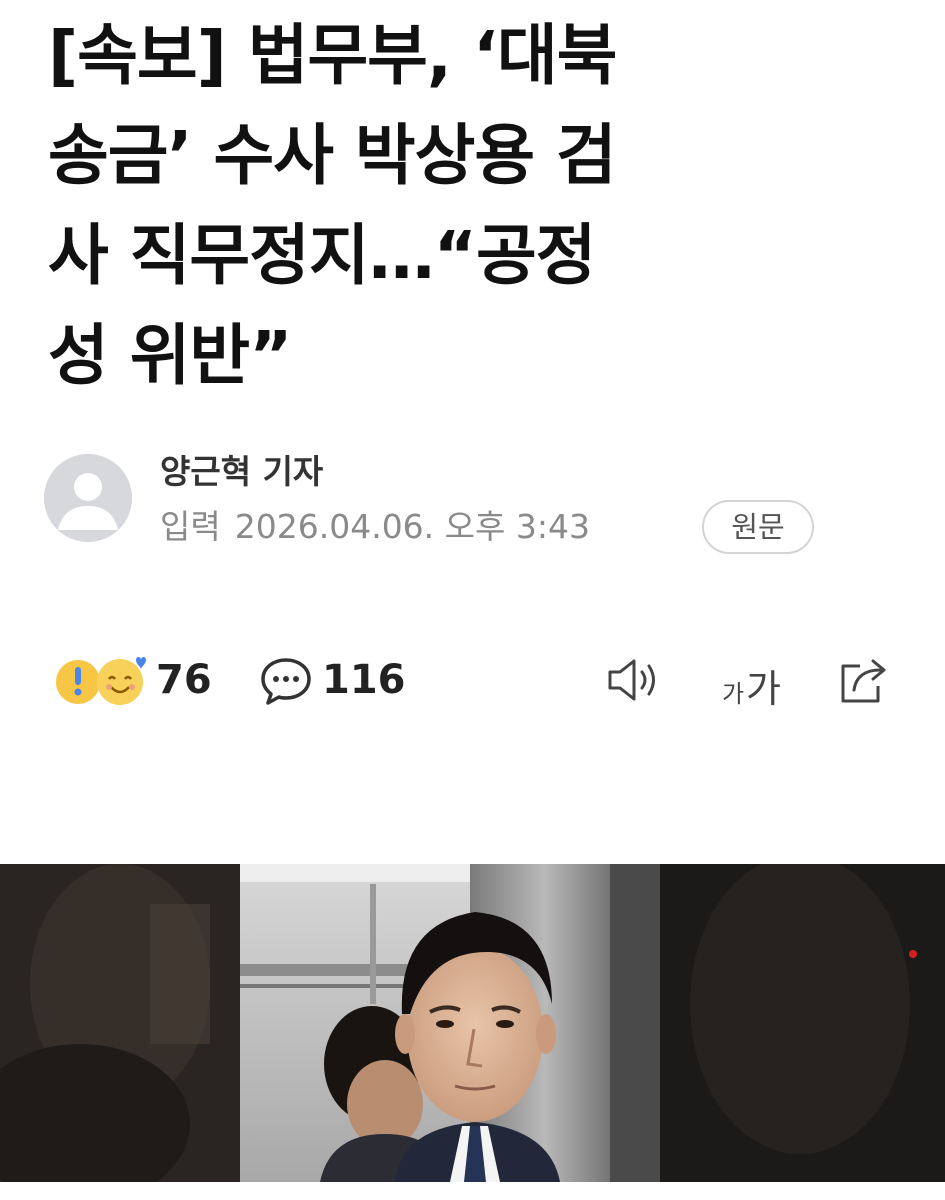  I want to click on font-size-button: 가 가, so click(754, 681).